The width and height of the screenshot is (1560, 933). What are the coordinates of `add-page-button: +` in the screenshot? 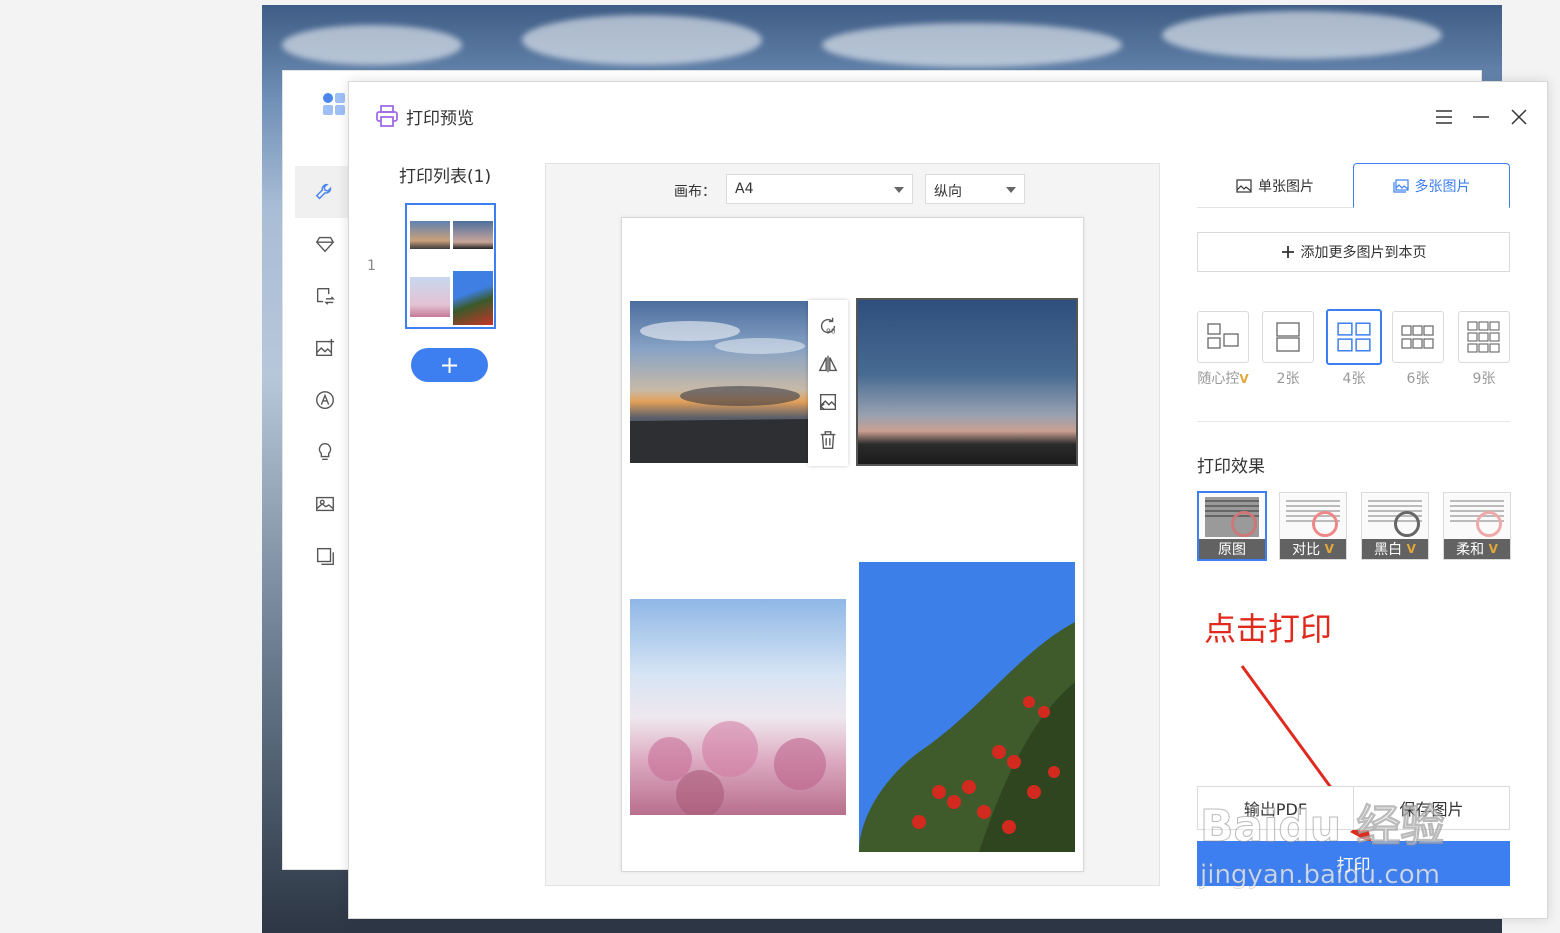 It's located at (449, 365).